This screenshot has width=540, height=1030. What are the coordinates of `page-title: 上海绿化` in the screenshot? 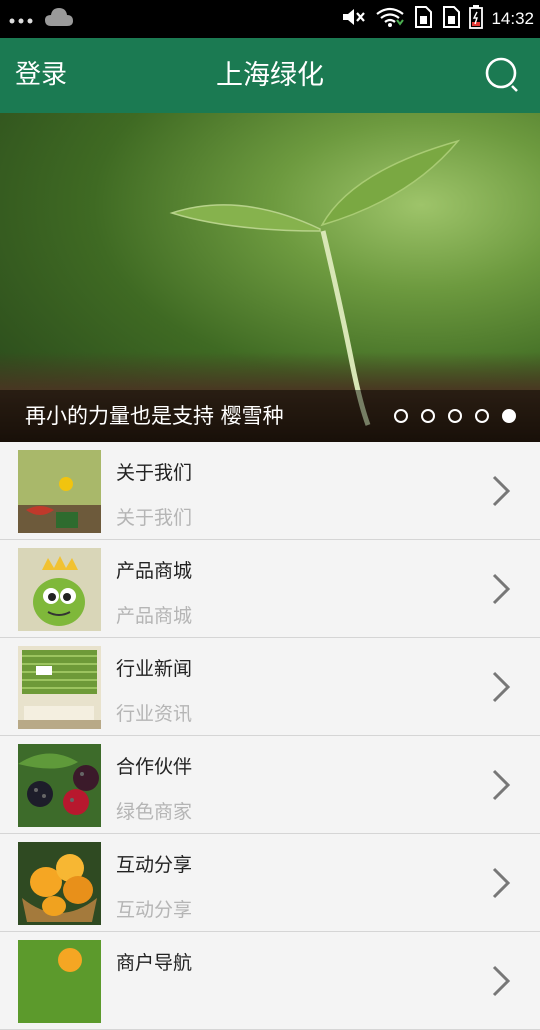 It's located at (270, 75).